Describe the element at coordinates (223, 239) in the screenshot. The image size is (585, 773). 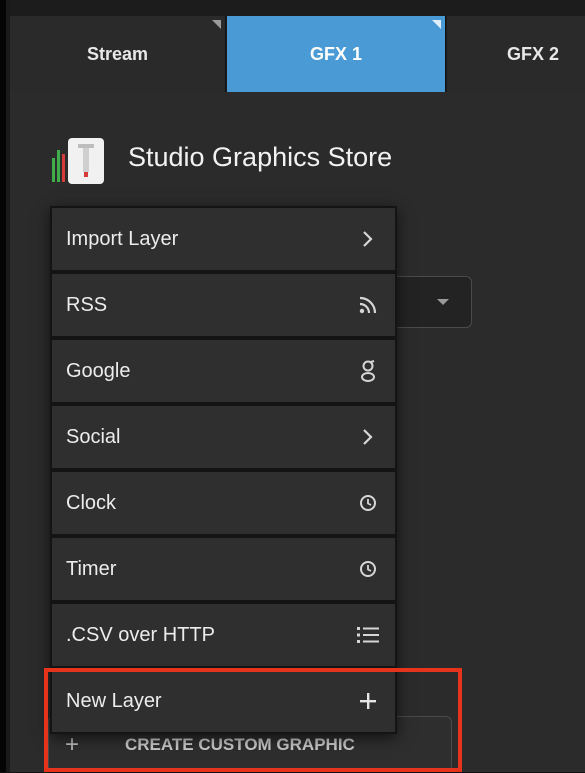
I see `menu-item-import-layer: Import Layer` at that location.